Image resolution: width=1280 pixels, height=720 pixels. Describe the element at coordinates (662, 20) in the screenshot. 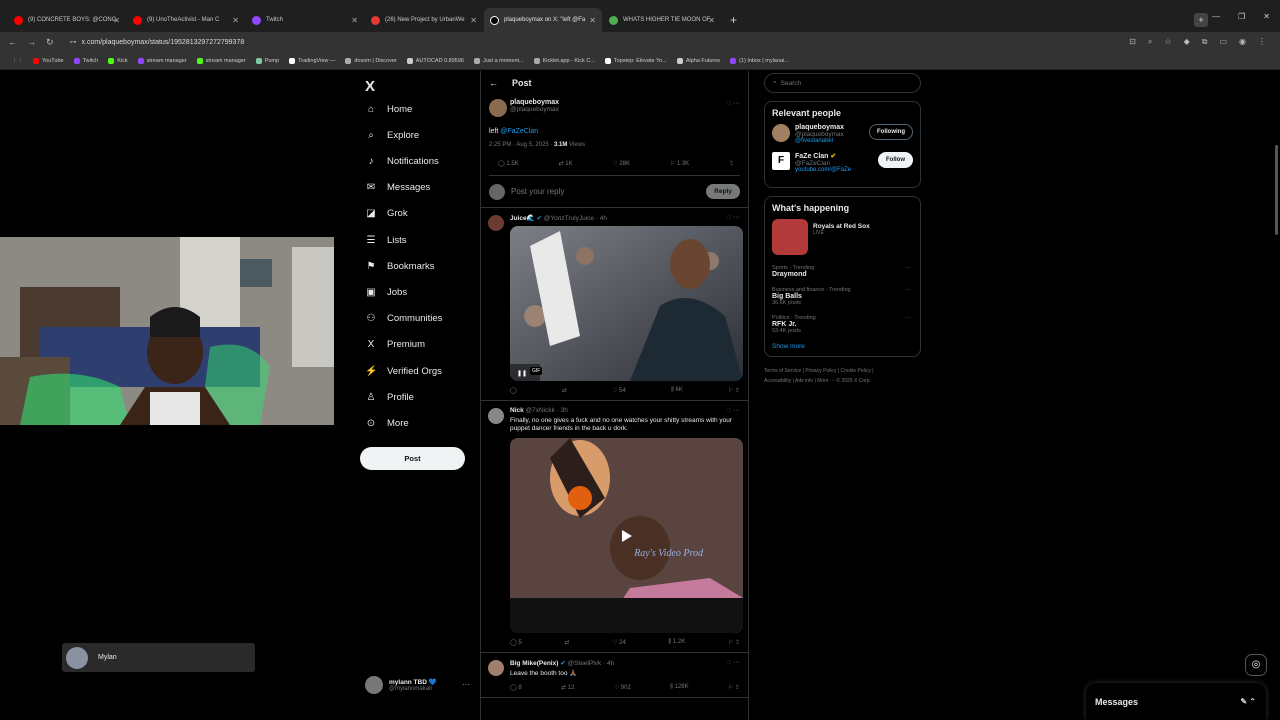

I see `browser-tab: WHATS HIGHER TIE MOON OF ✕` at that location.